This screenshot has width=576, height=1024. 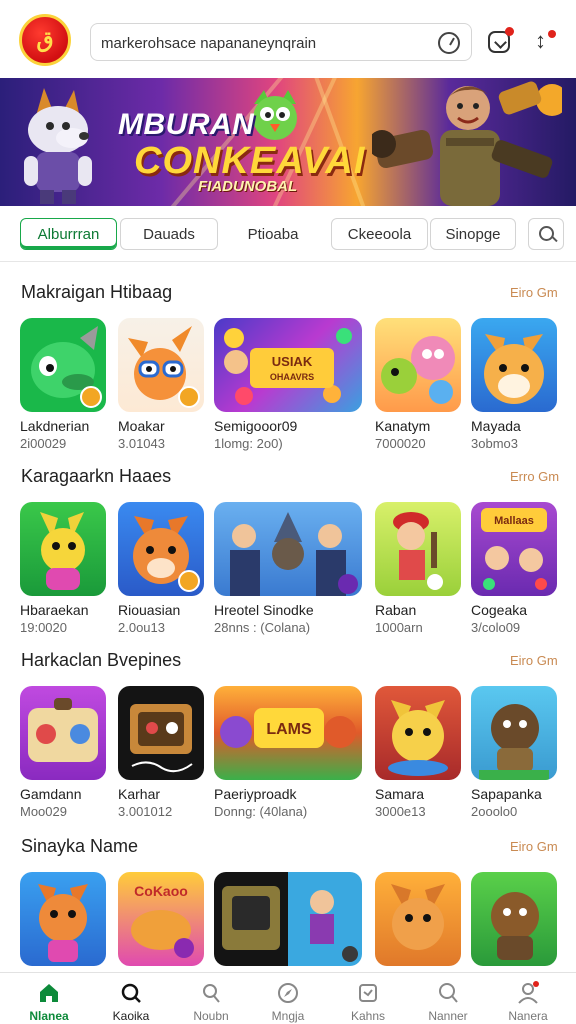 I want to click on app-meta: 2.0ou13, so click(x=141, y=627).